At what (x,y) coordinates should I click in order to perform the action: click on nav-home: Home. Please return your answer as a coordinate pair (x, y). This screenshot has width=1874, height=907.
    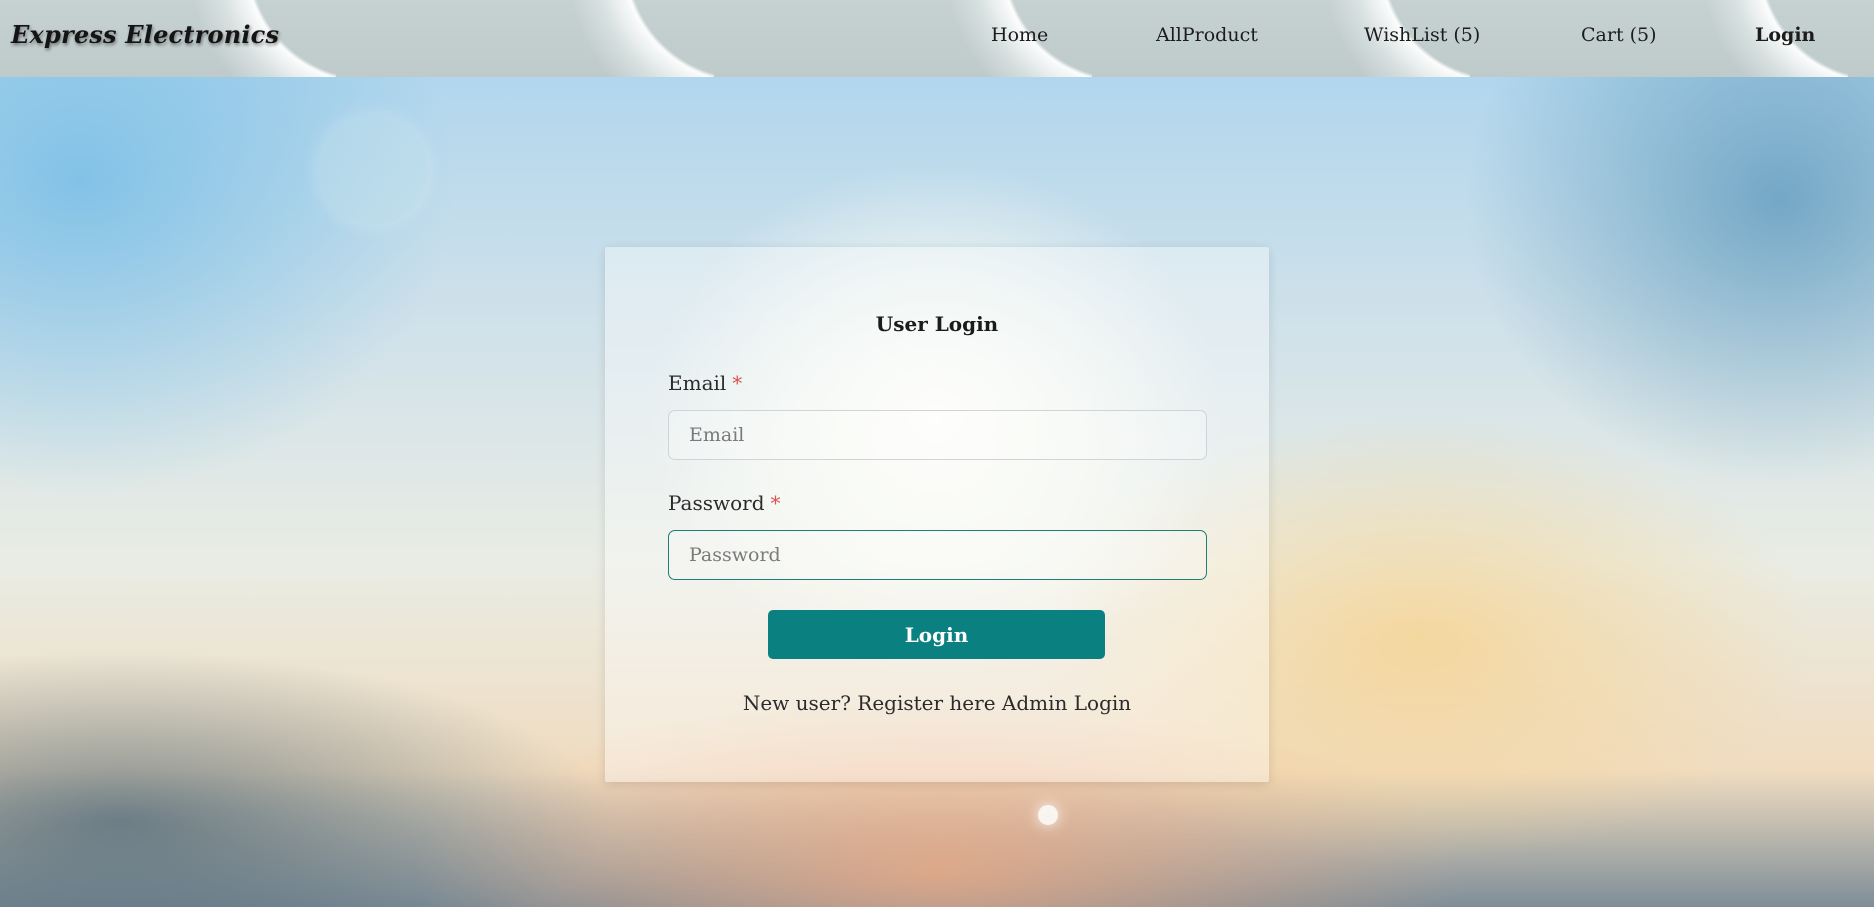
    Looking at the image, I should click on (1019, 35).